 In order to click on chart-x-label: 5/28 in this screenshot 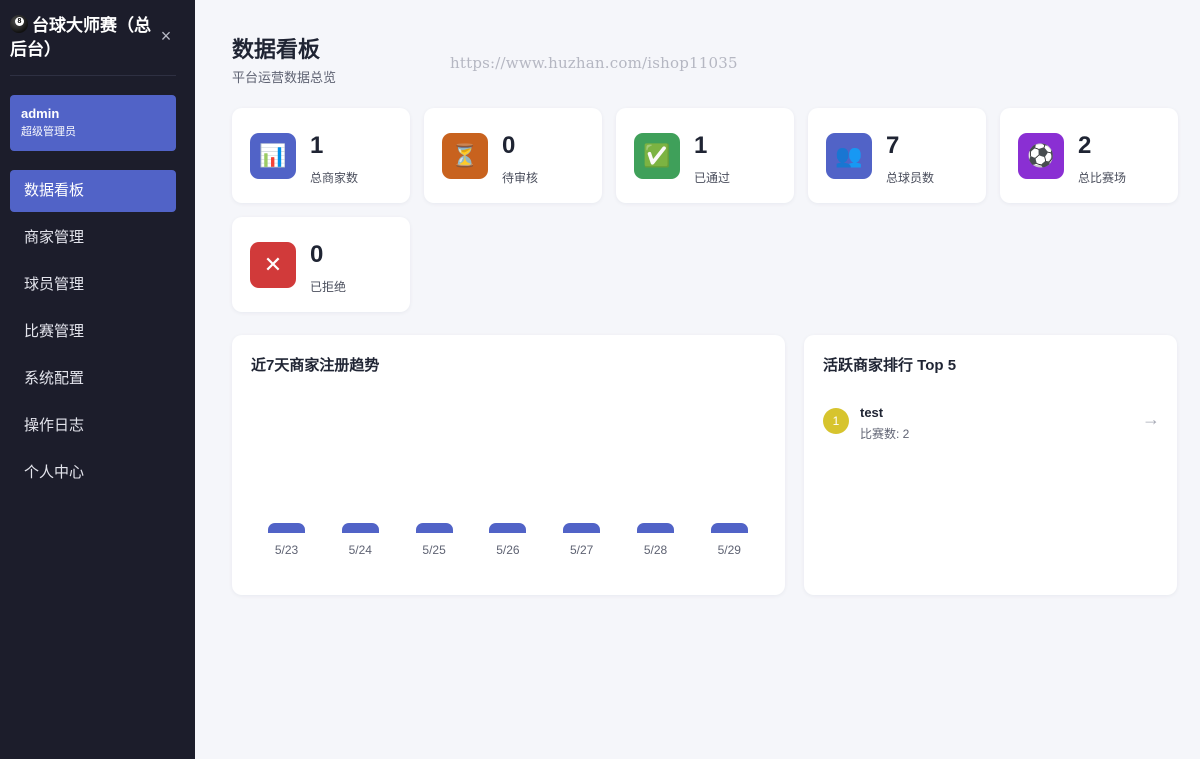, I will do `click(655, 550)`.